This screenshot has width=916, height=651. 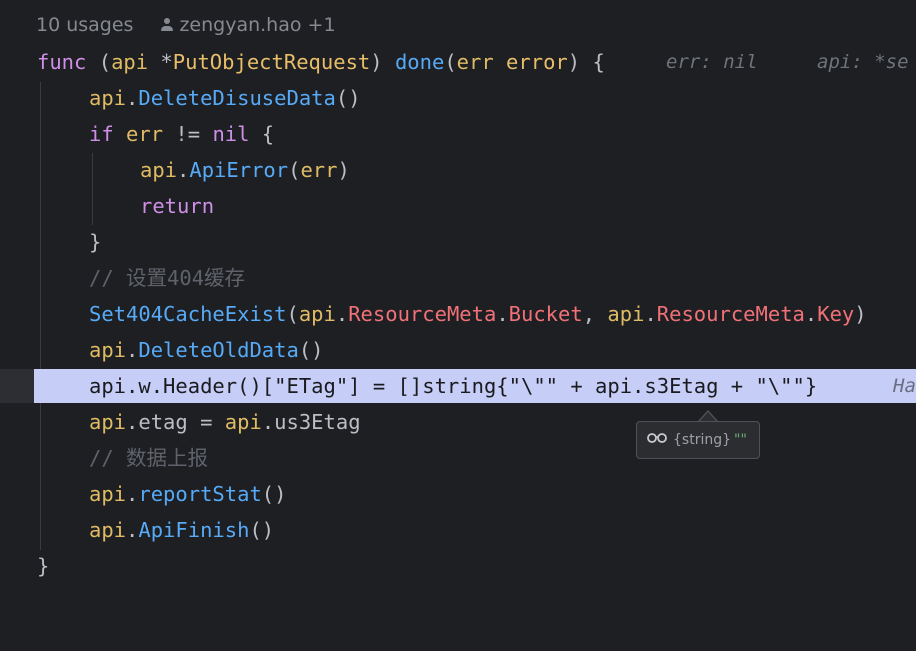 What do you see at coordinates (17, 386) in the screenshot?
I see `current-line-gutter` at bounding box center [17, 386].